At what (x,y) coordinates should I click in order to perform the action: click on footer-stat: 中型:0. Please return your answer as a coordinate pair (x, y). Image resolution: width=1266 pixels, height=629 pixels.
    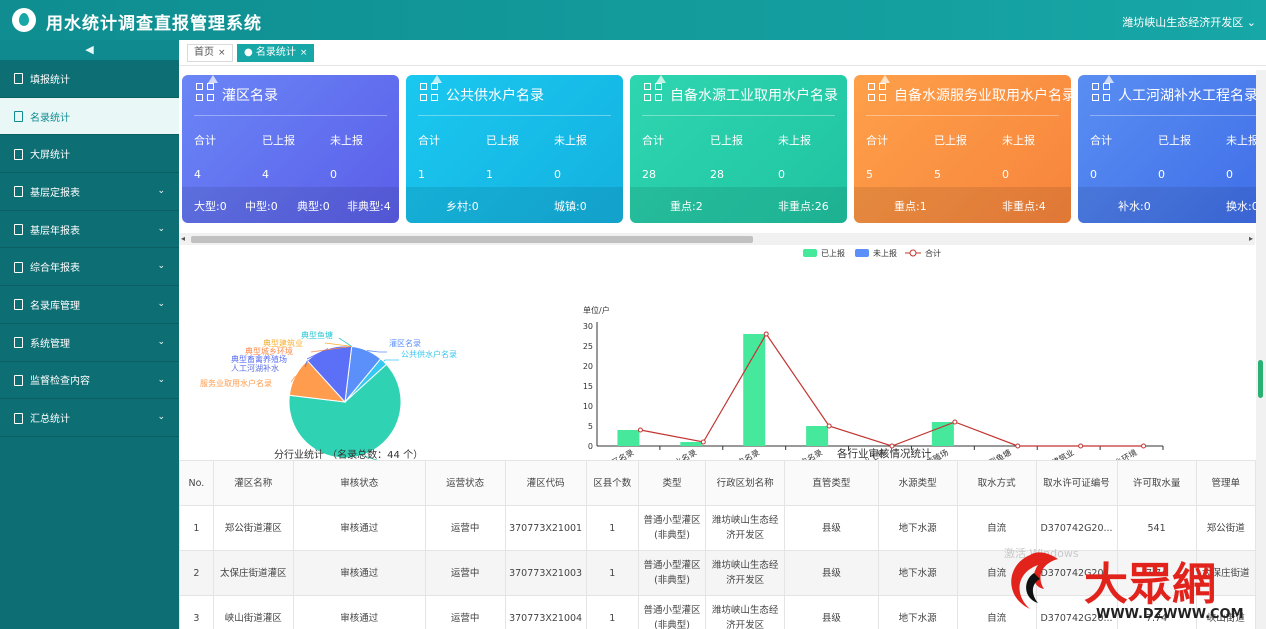
    Looking at the image, I should click on (261, 206).